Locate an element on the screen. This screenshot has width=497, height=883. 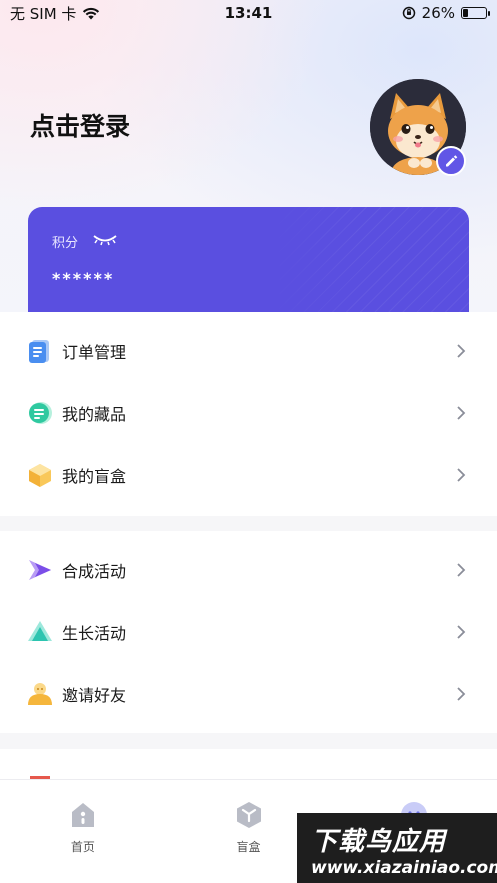
edit-avatar-button is located at coordinates (451, 161).